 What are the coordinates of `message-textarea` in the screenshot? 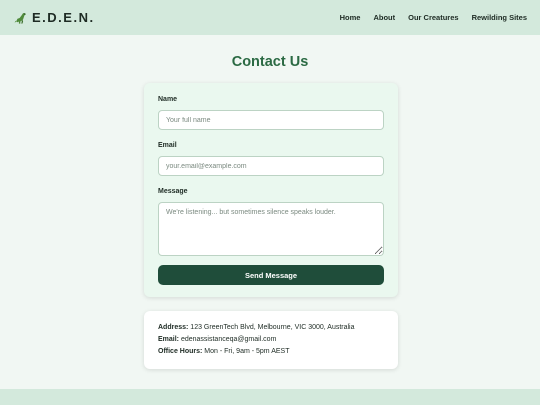 It's located at (271, 229).